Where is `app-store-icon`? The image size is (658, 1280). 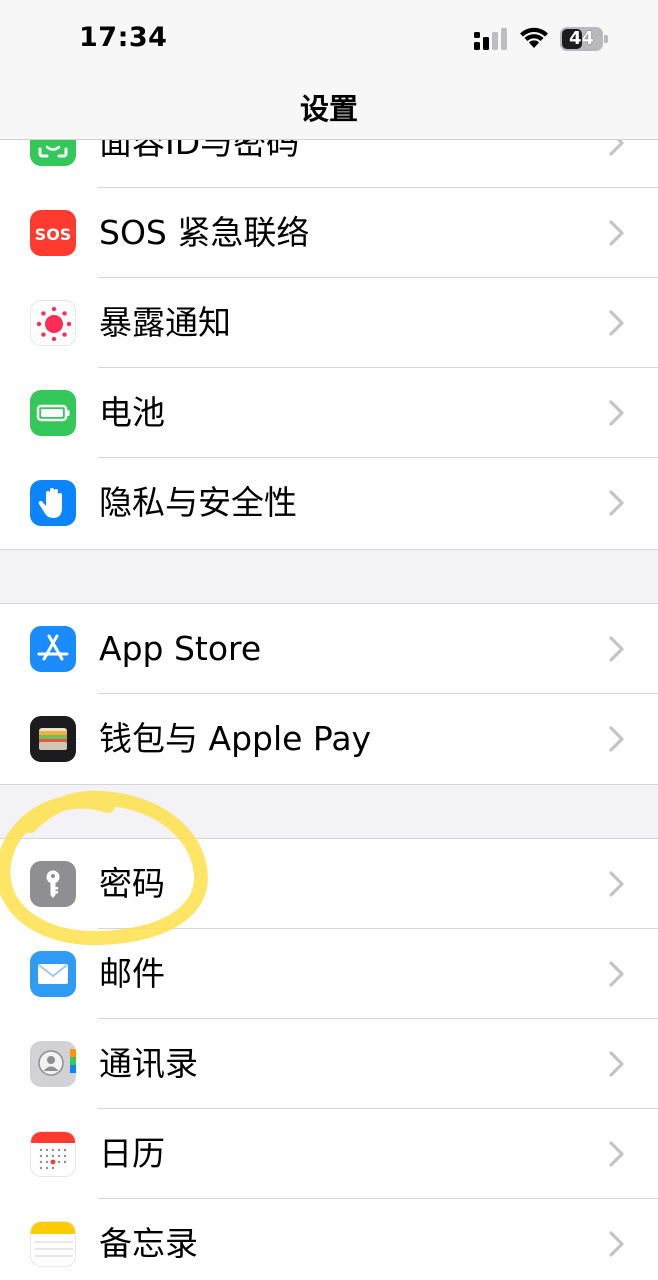 app-store-icon is located at coordinates (53, 649).